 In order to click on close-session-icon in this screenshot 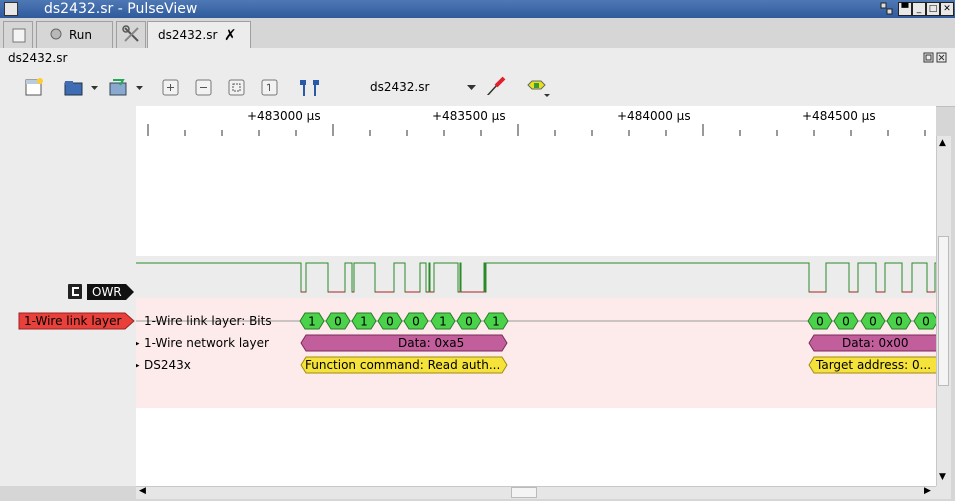, I will do `click(941, 57)`.